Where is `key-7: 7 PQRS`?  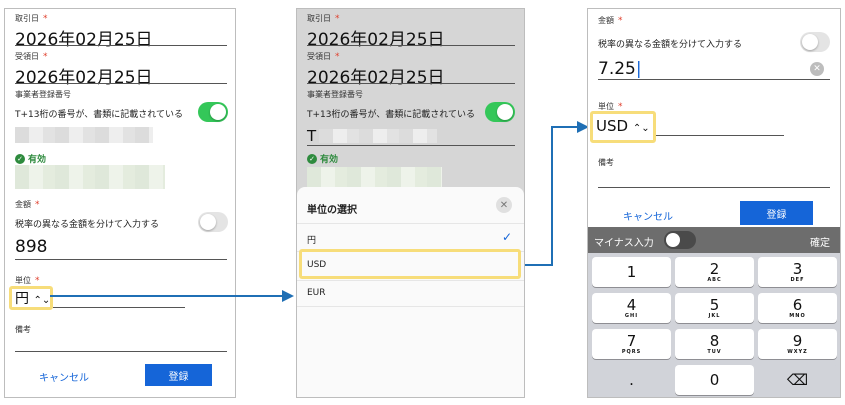 key-7: 7 PQRS is located at coordinates (631, 344).